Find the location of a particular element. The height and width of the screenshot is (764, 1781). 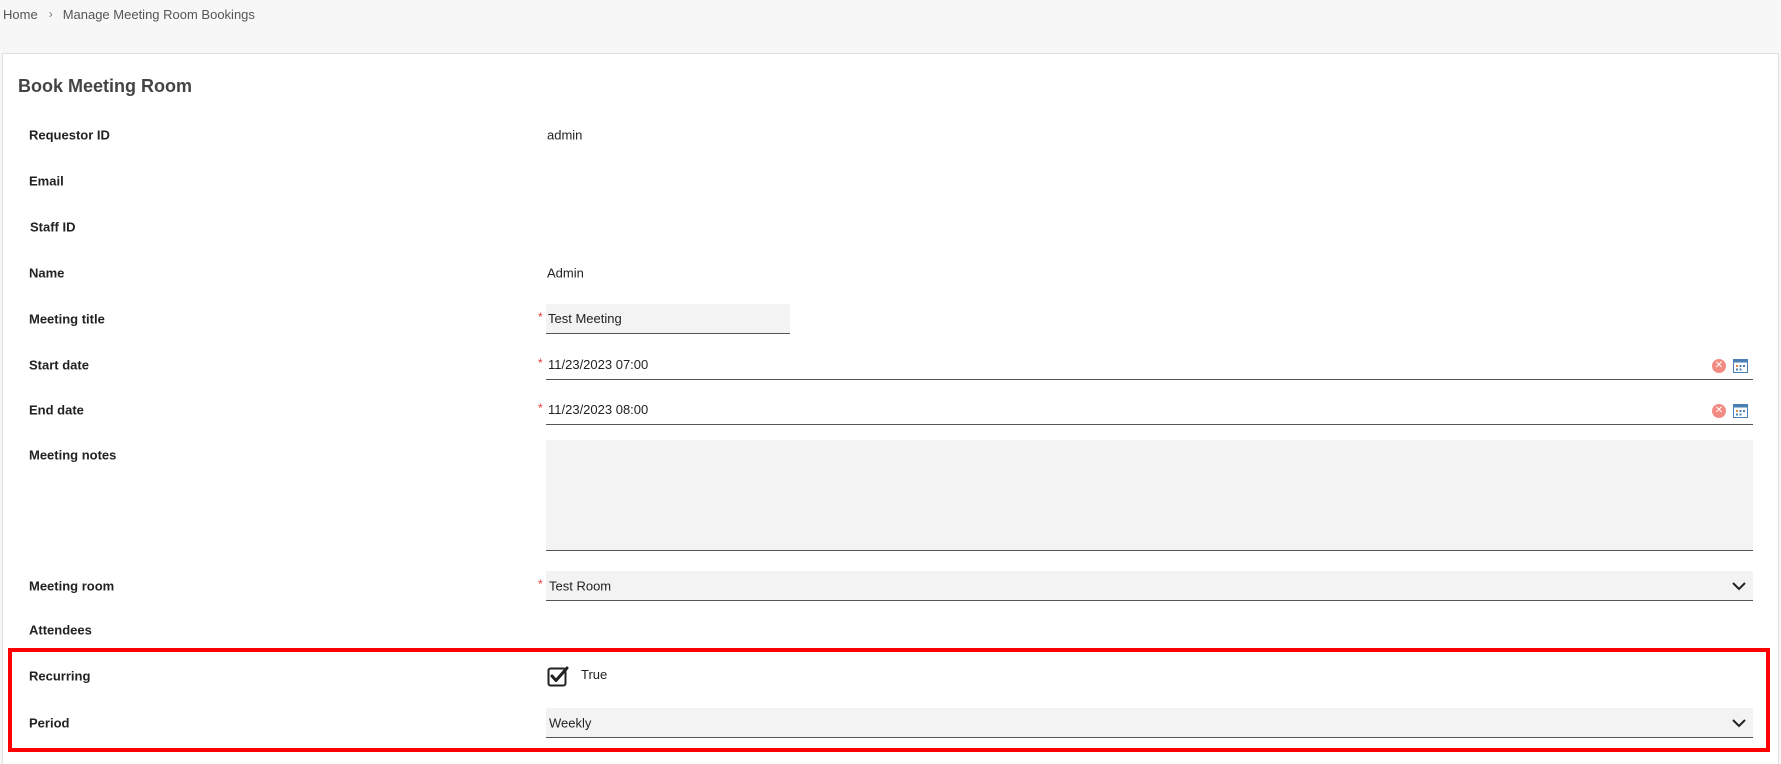

meeting-notes-textarea is located at coordinates (1149, 495).